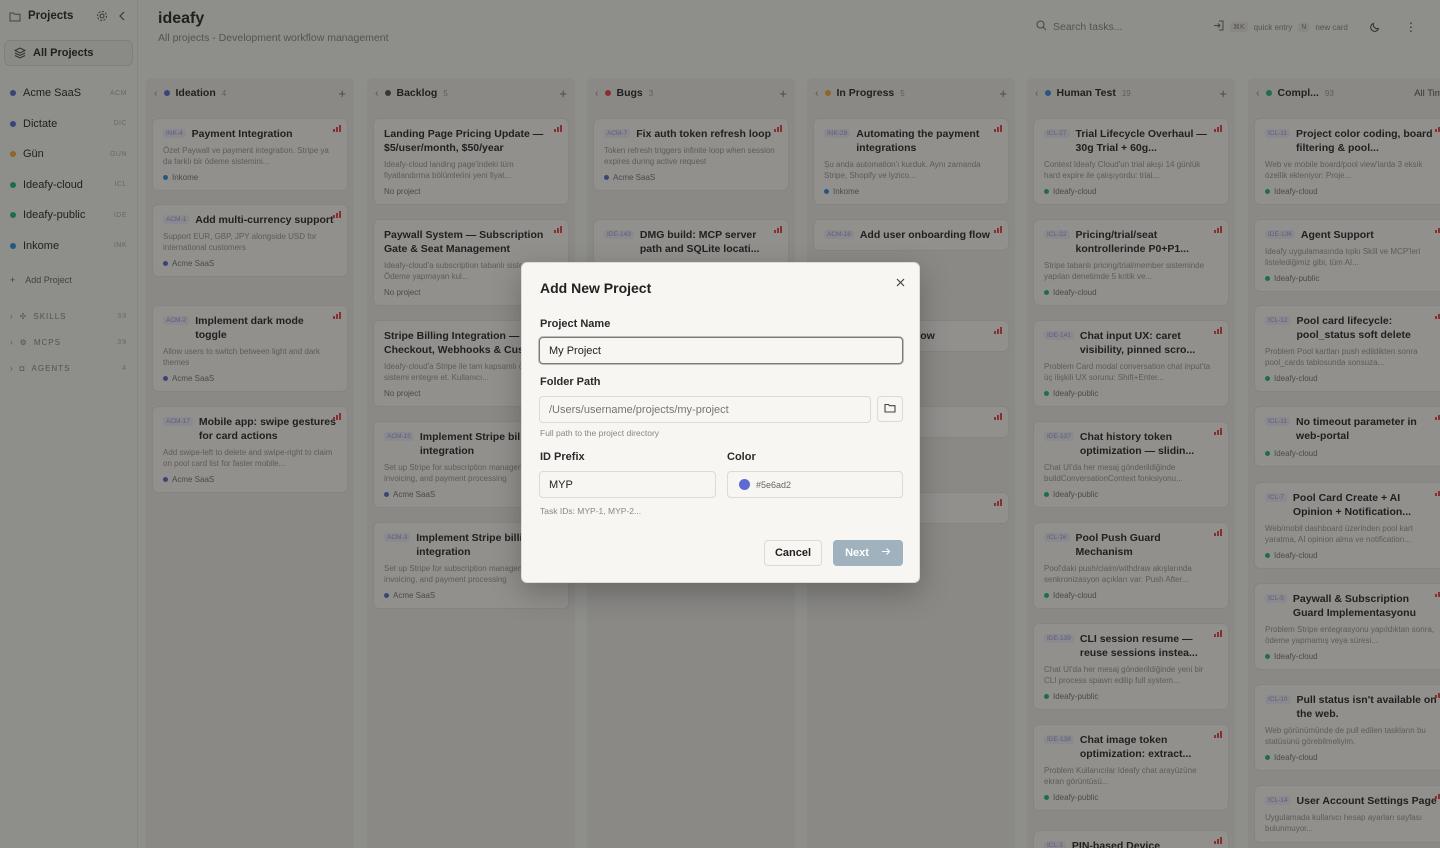 Image resolution: width=1440 pixels, height=848 pixels. I want to click on id-prefix-label: ID Prefix, so click(562, 457).